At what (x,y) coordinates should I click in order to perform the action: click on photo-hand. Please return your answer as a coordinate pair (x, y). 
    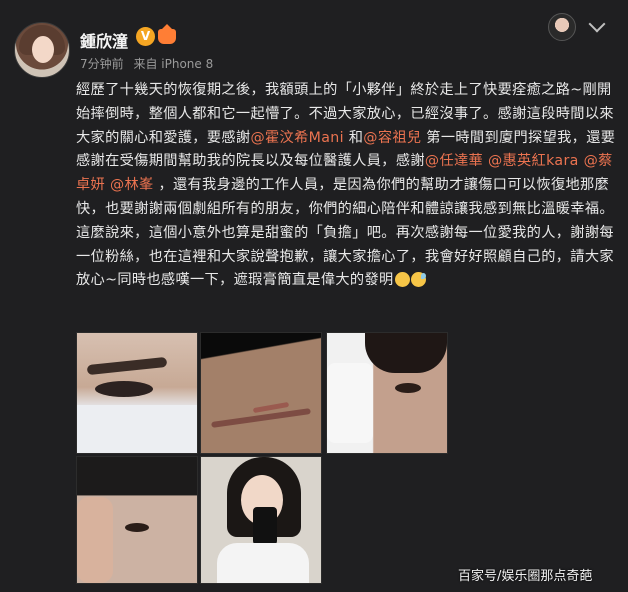
    Looking at the image, I should click on (95, 540).